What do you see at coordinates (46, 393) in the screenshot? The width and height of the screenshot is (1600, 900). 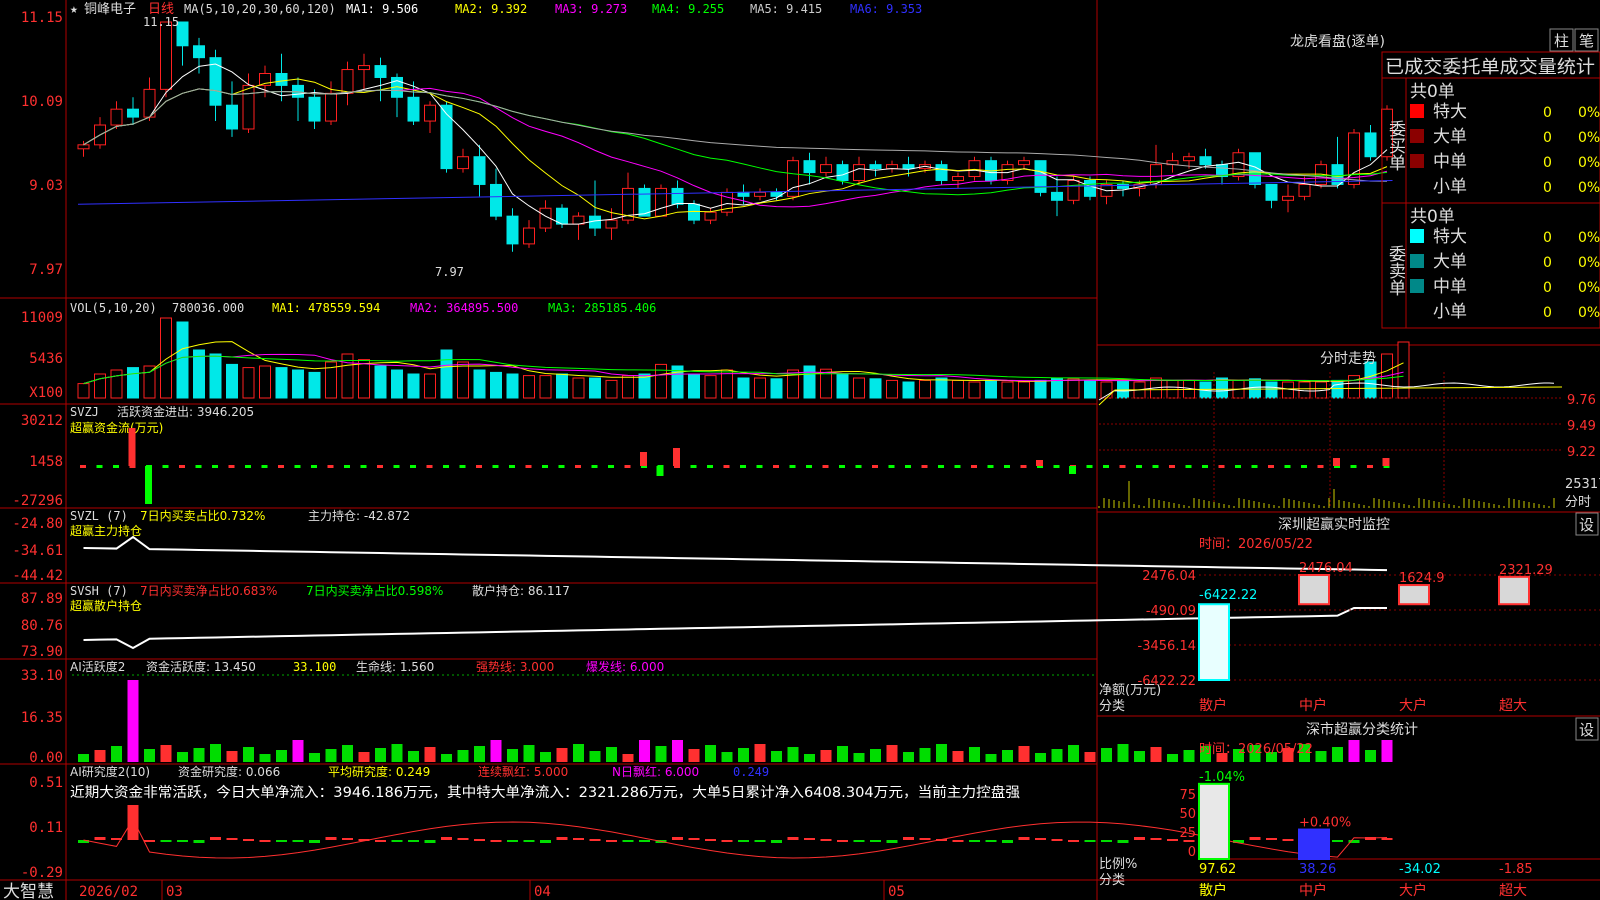 I see `y-tick: X100` at bounding box center [46, 393].